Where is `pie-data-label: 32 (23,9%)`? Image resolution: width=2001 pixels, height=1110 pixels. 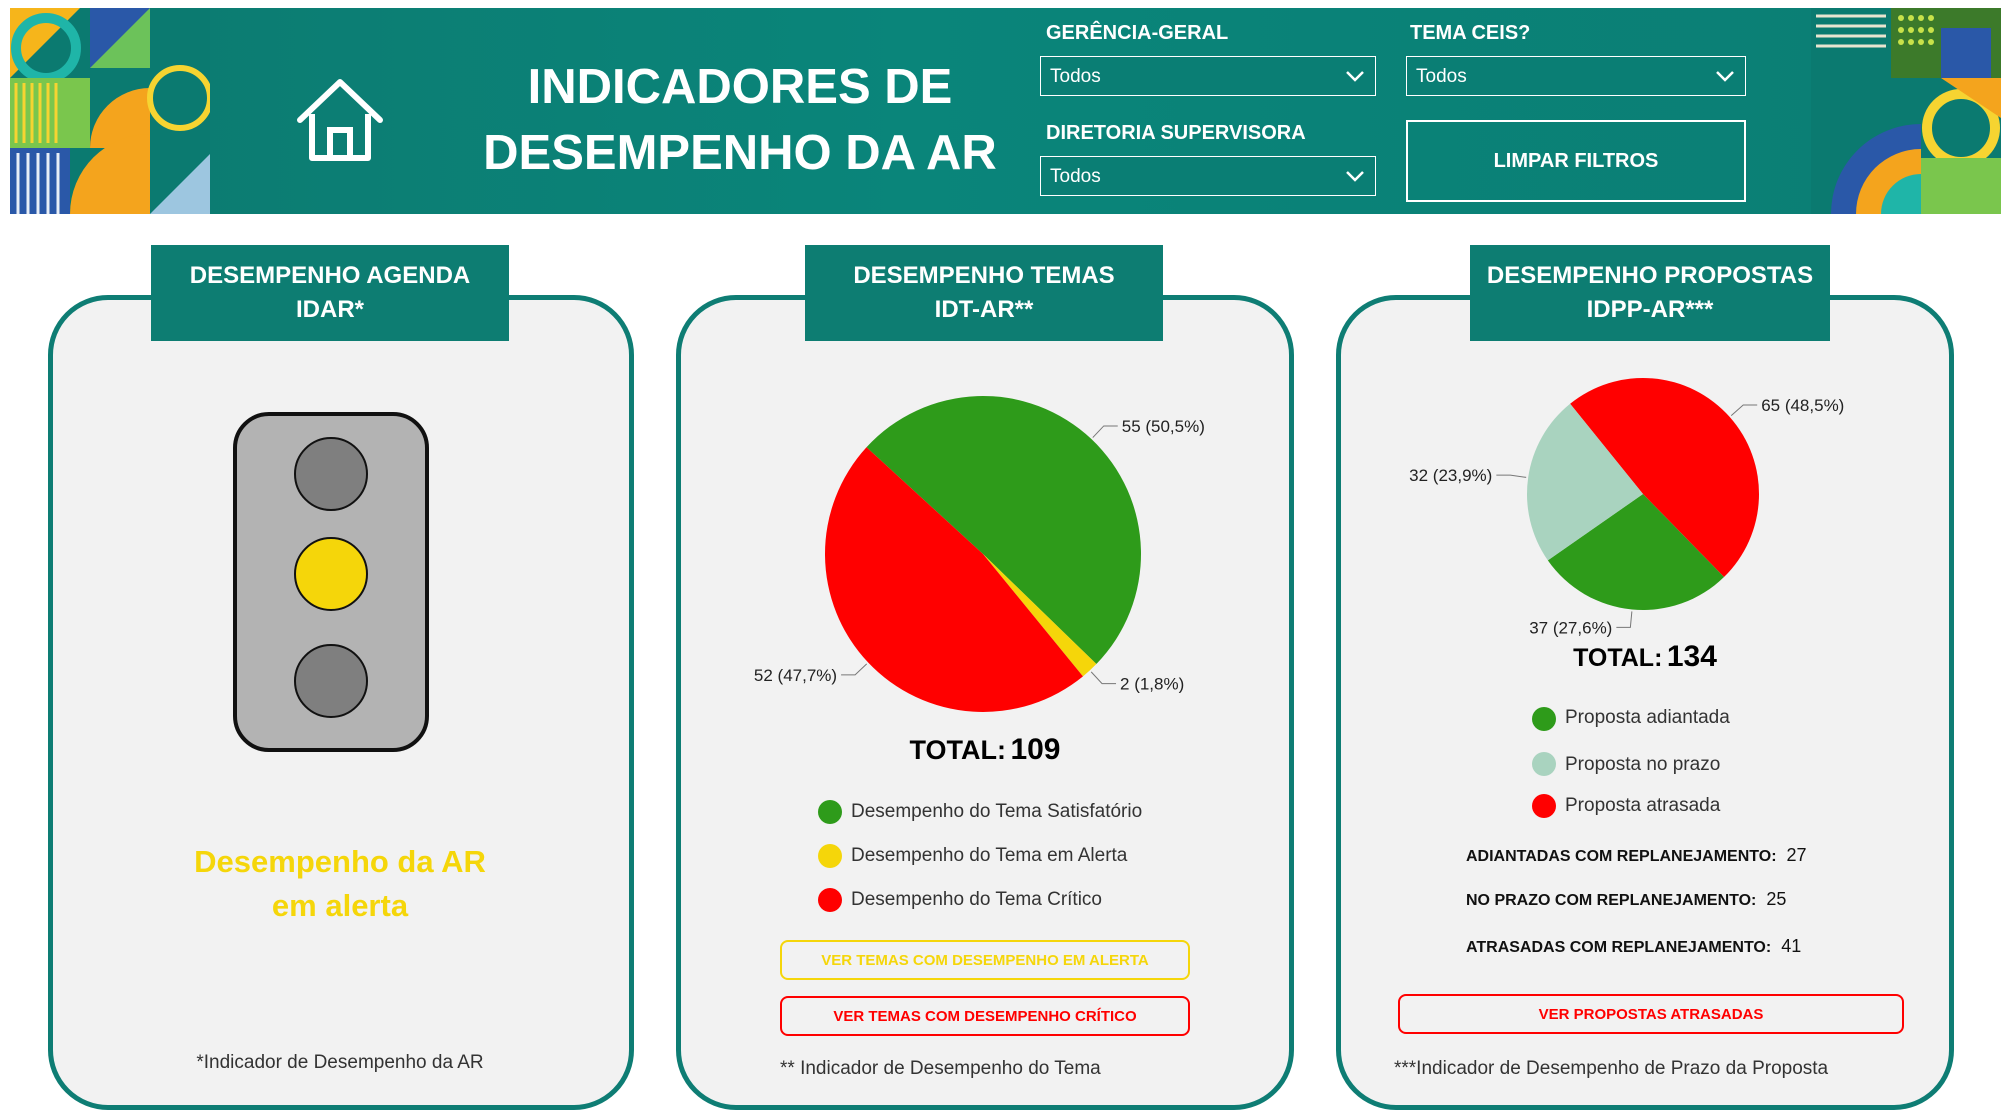 pie-data-label: 32 (23,9%) is located at coordinates (1450, 475).